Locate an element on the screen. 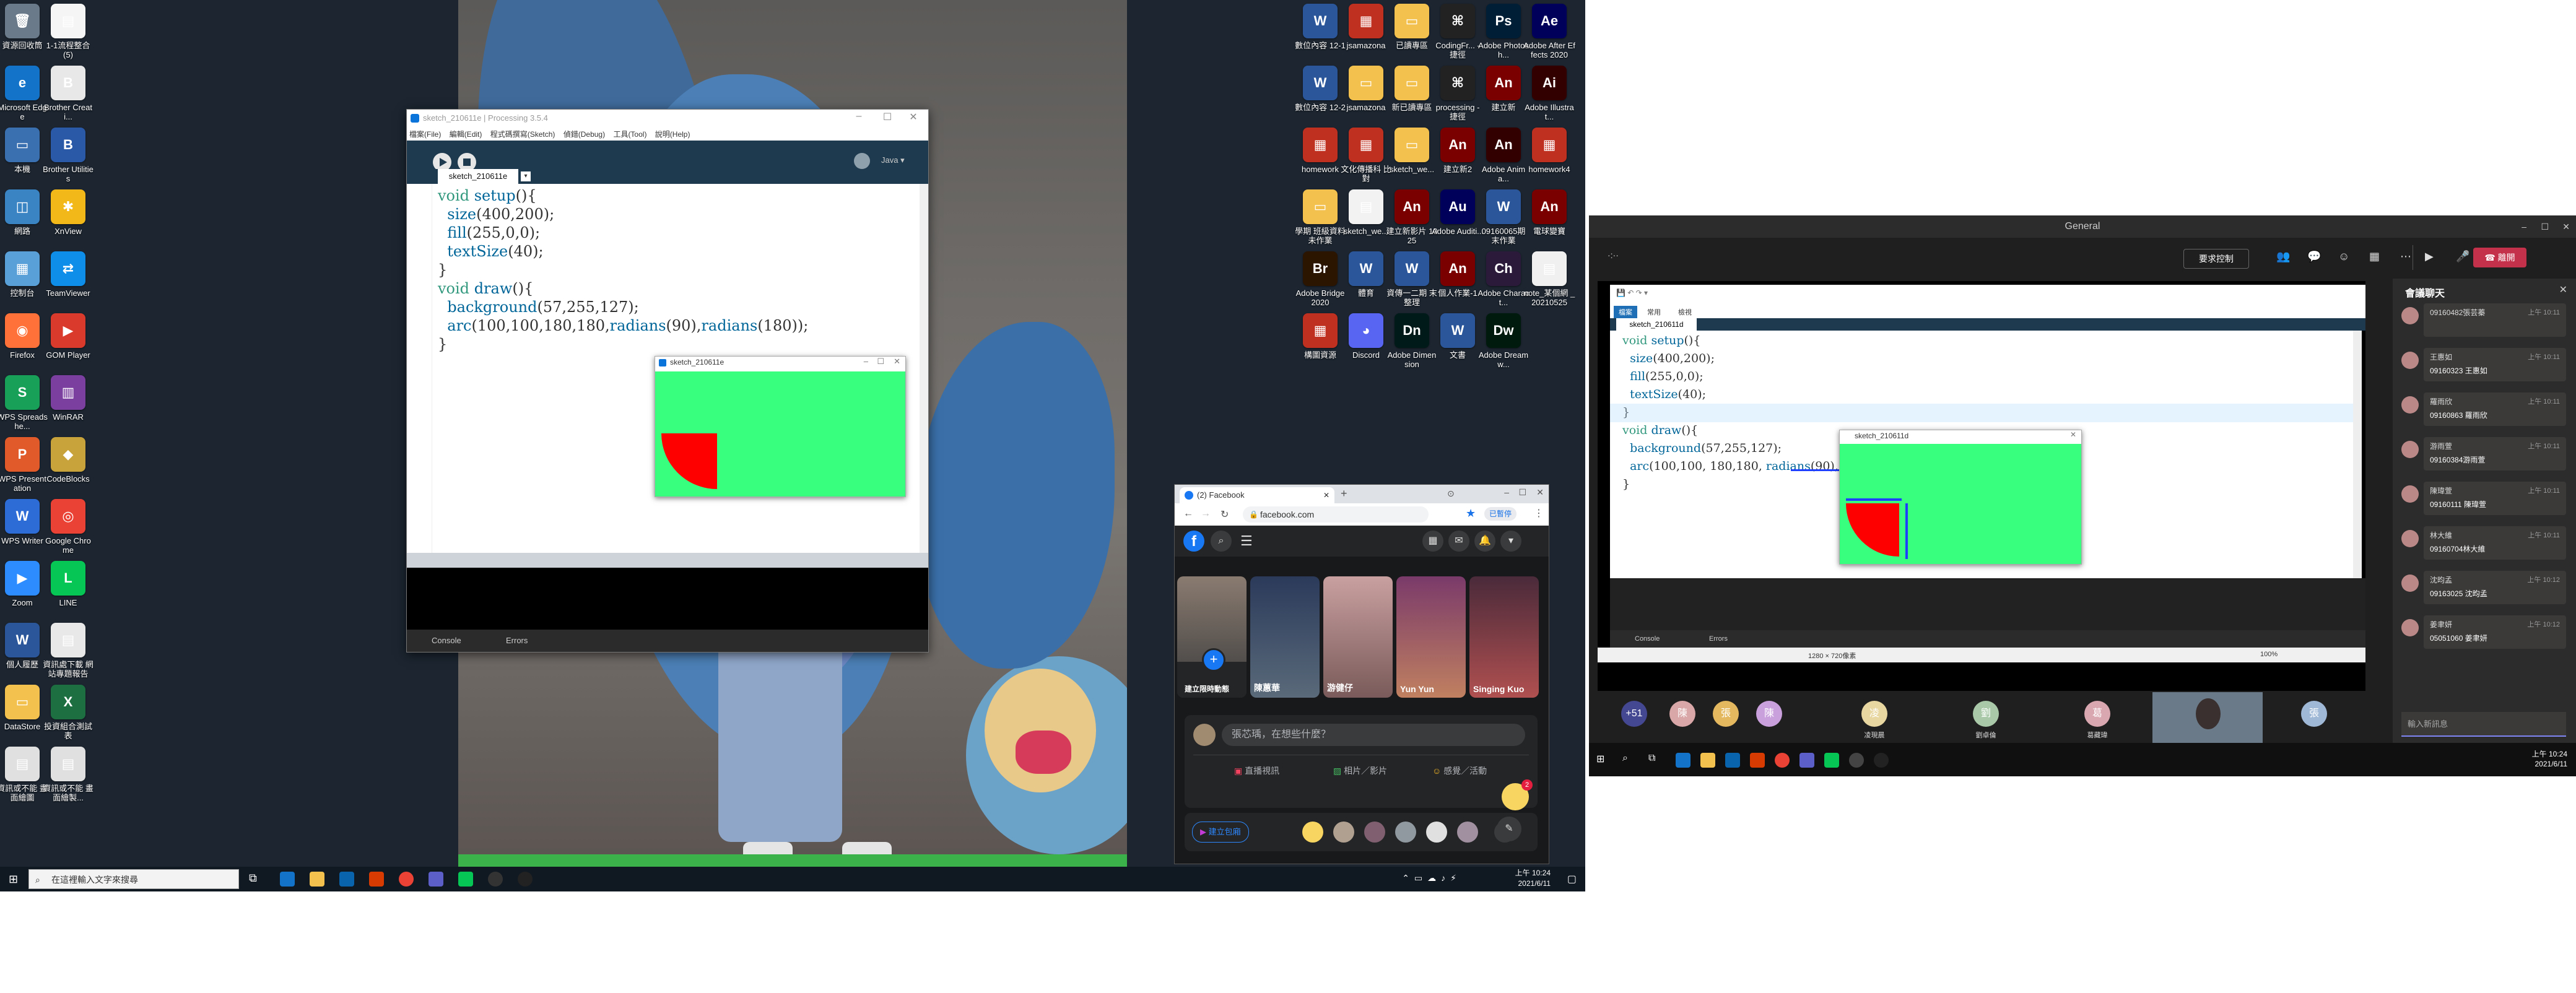 The height and width of the screenshot is (993, 2576). fb-menu-icon: ☰ is located at coordinates (1246, 541).